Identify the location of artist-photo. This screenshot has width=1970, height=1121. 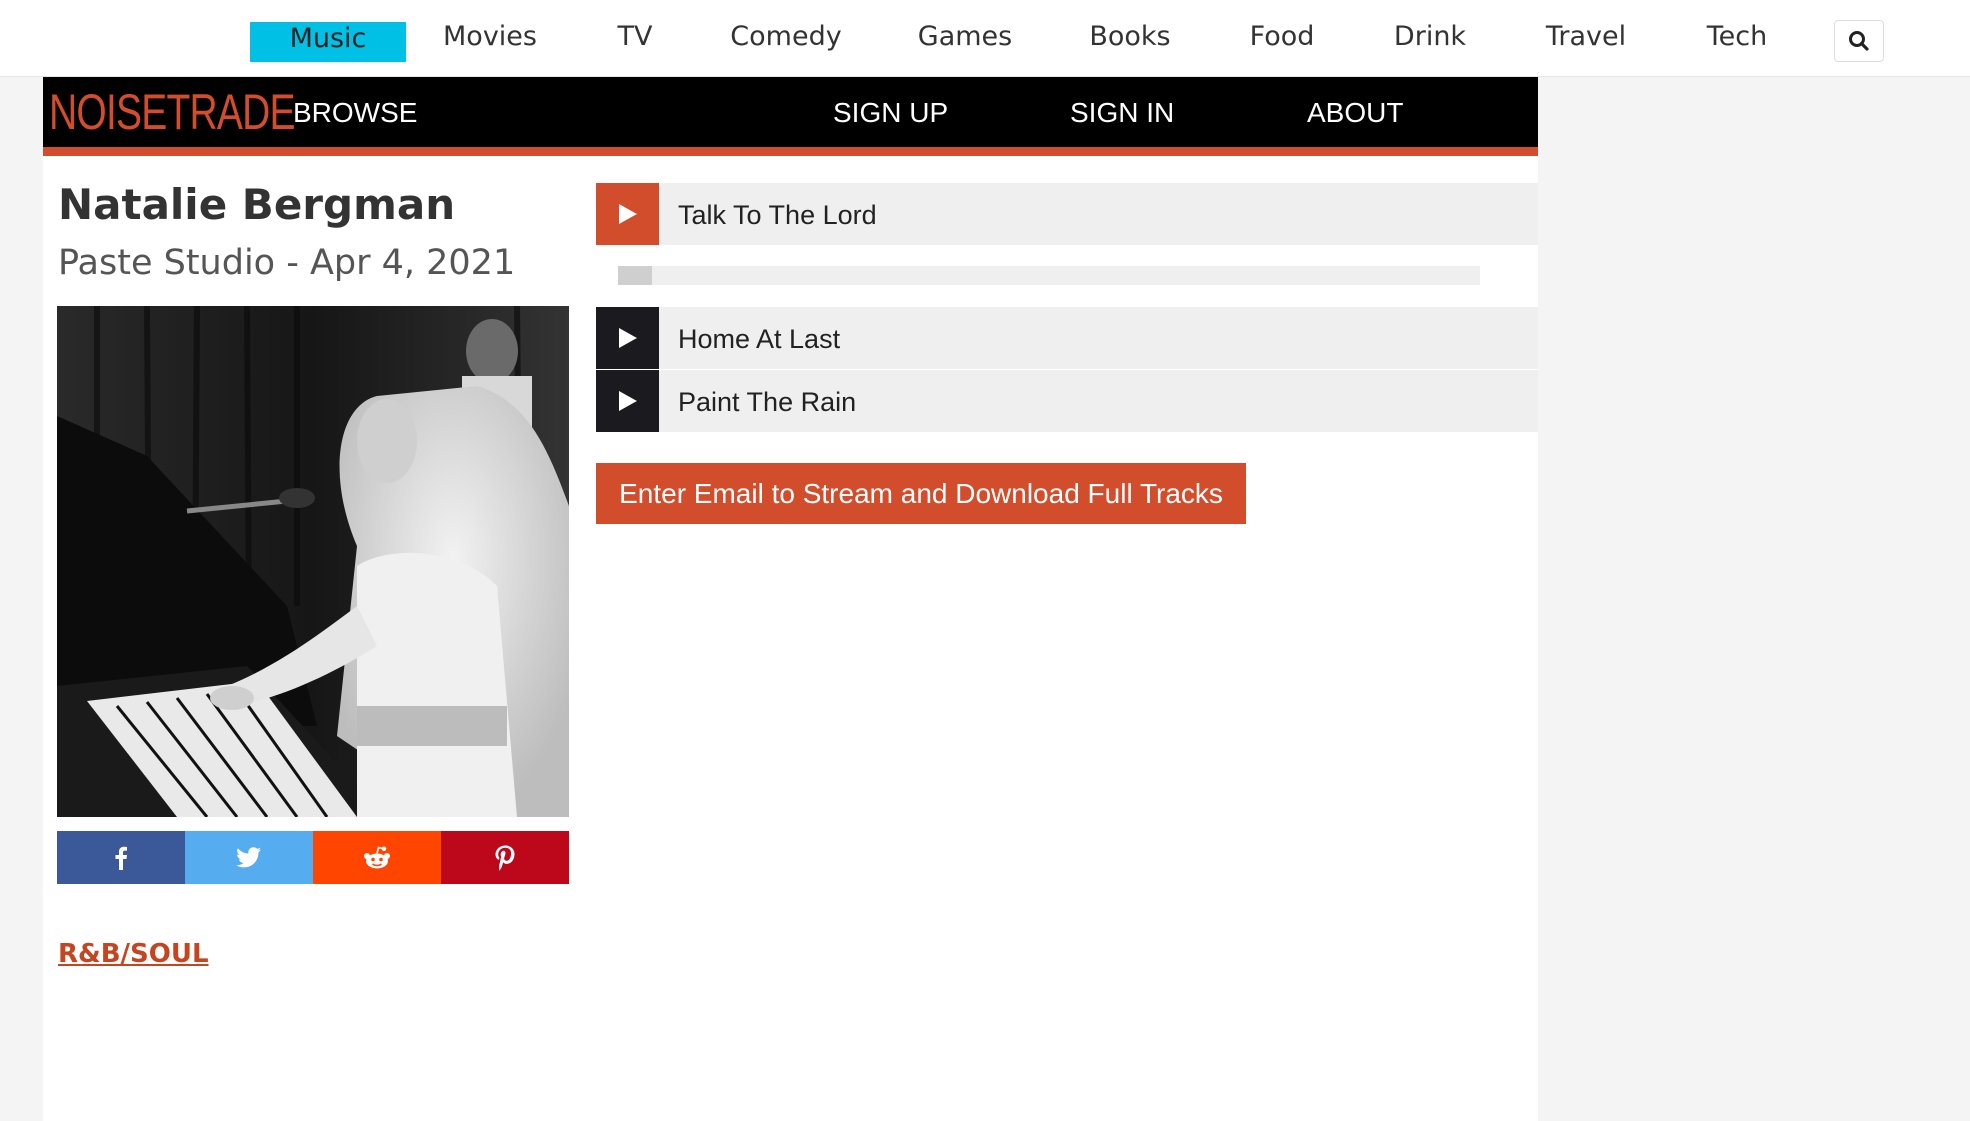
(313, 561).